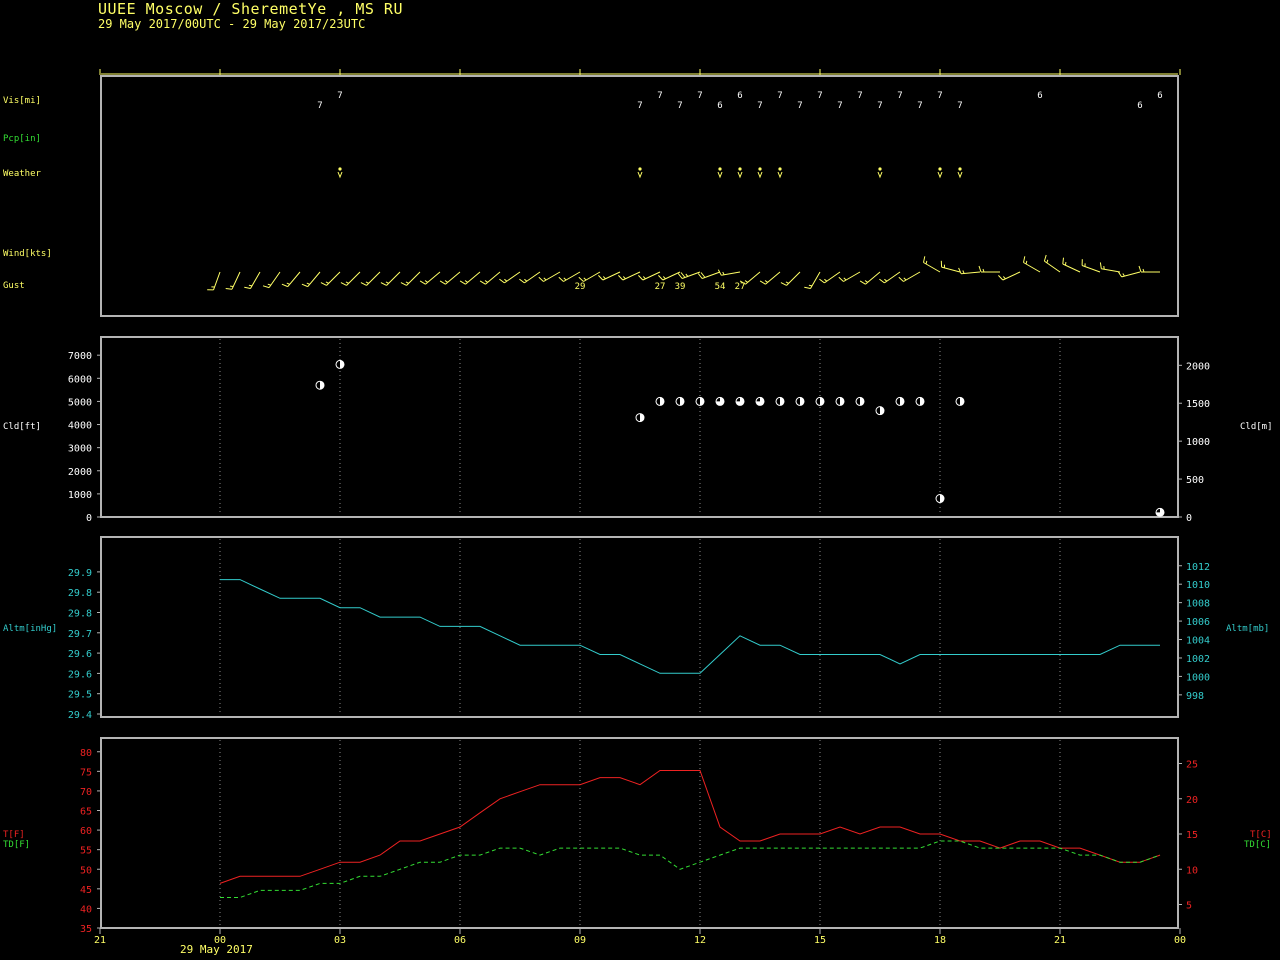 The height and width of the screenshot is (960, 1280). What do you see at coordinates (1192, 870) in the screenshot?
I see `temp-c-tick-label: 10` at bounding box center [1192, 870].